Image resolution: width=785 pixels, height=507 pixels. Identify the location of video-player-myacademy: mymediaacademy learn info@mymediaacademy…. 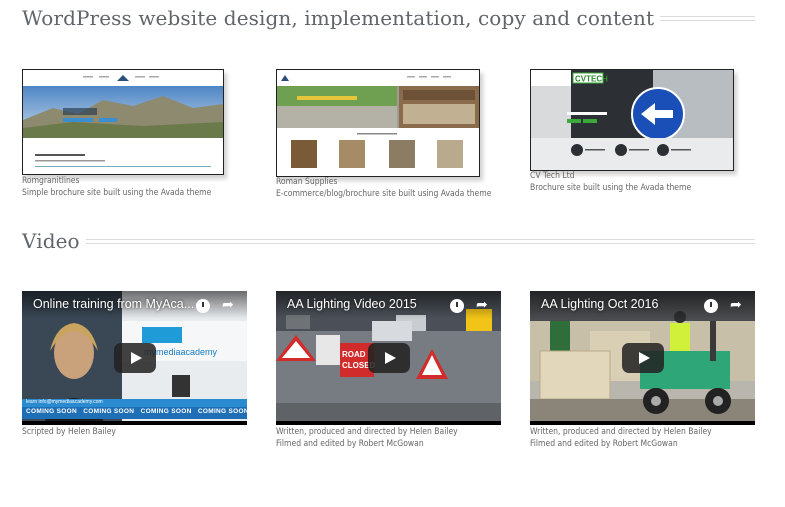
(134, 358).